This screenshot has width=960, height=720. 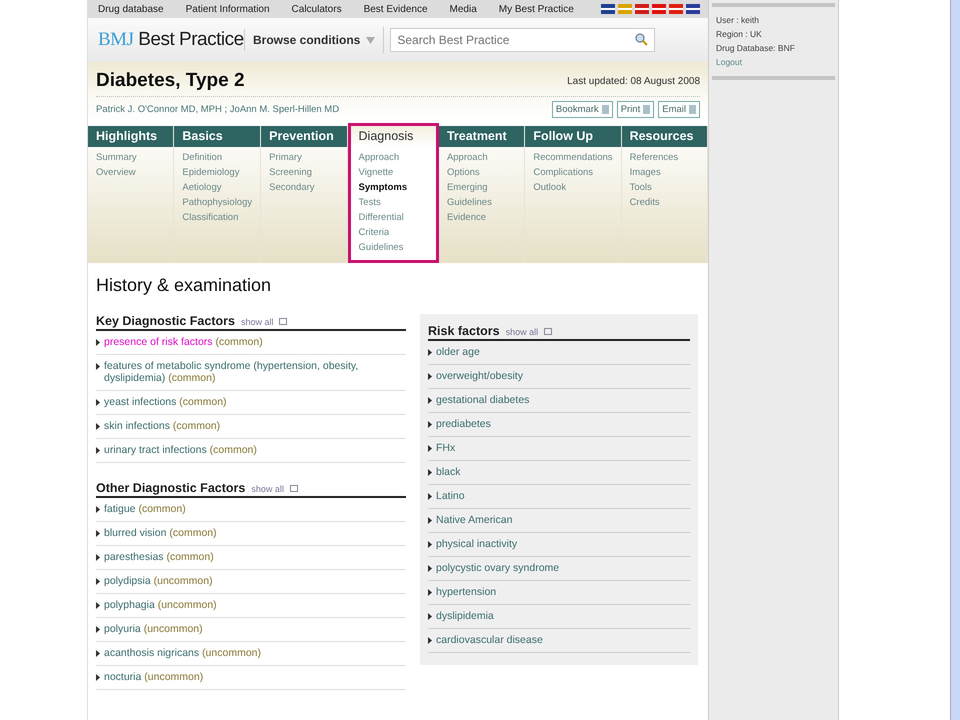 I want to click on browse-conditions-dropdown: Browse conditions, so click(x=314, y=40).